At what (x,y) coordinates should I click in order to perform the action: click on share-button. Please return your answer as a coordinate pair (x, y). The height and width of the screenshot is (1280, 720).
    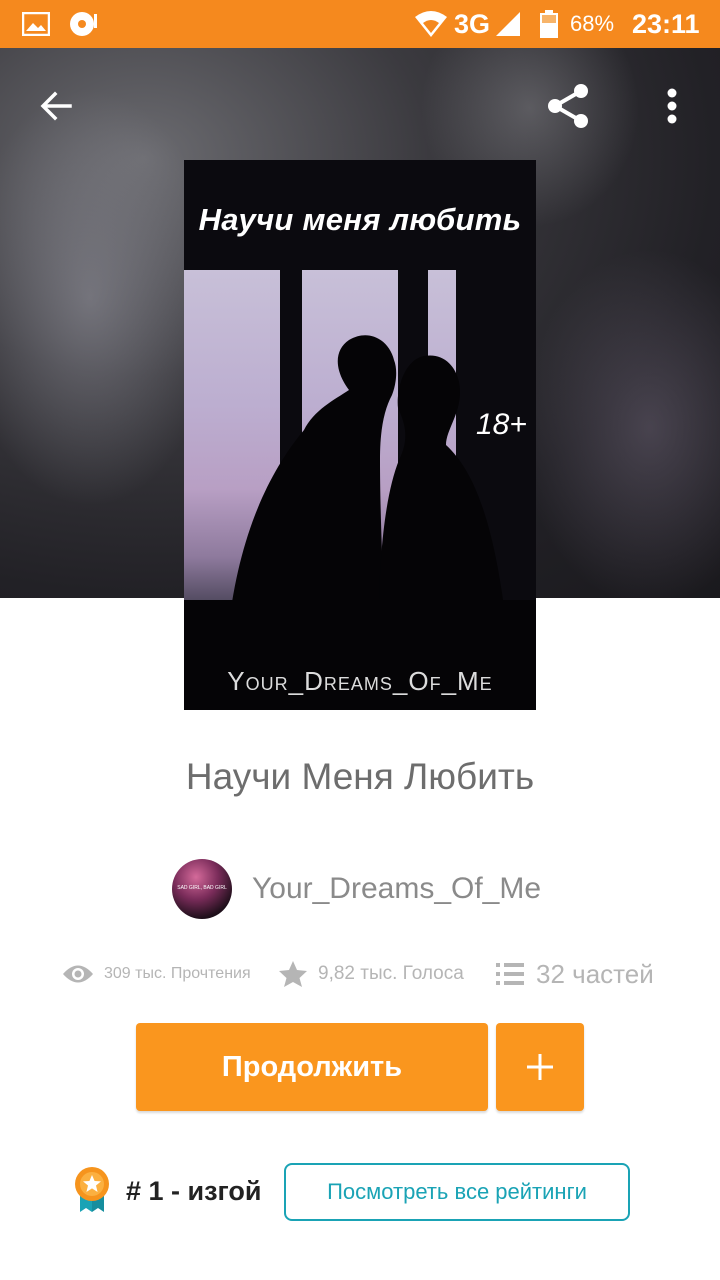
    Looking at the image, I should click on (568, 106).